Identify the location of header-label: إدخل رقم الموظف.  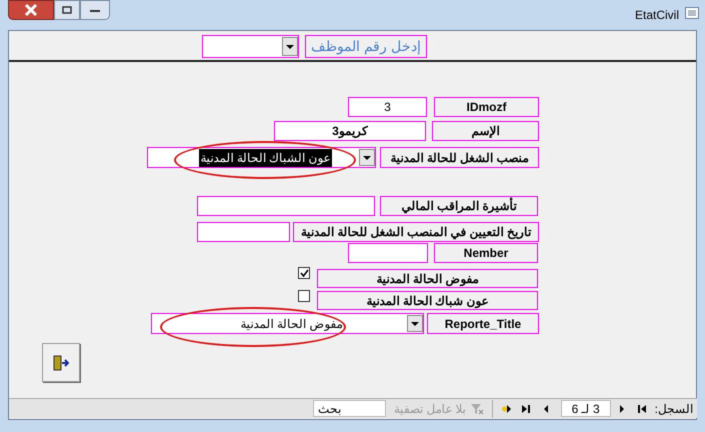
(366, 46).